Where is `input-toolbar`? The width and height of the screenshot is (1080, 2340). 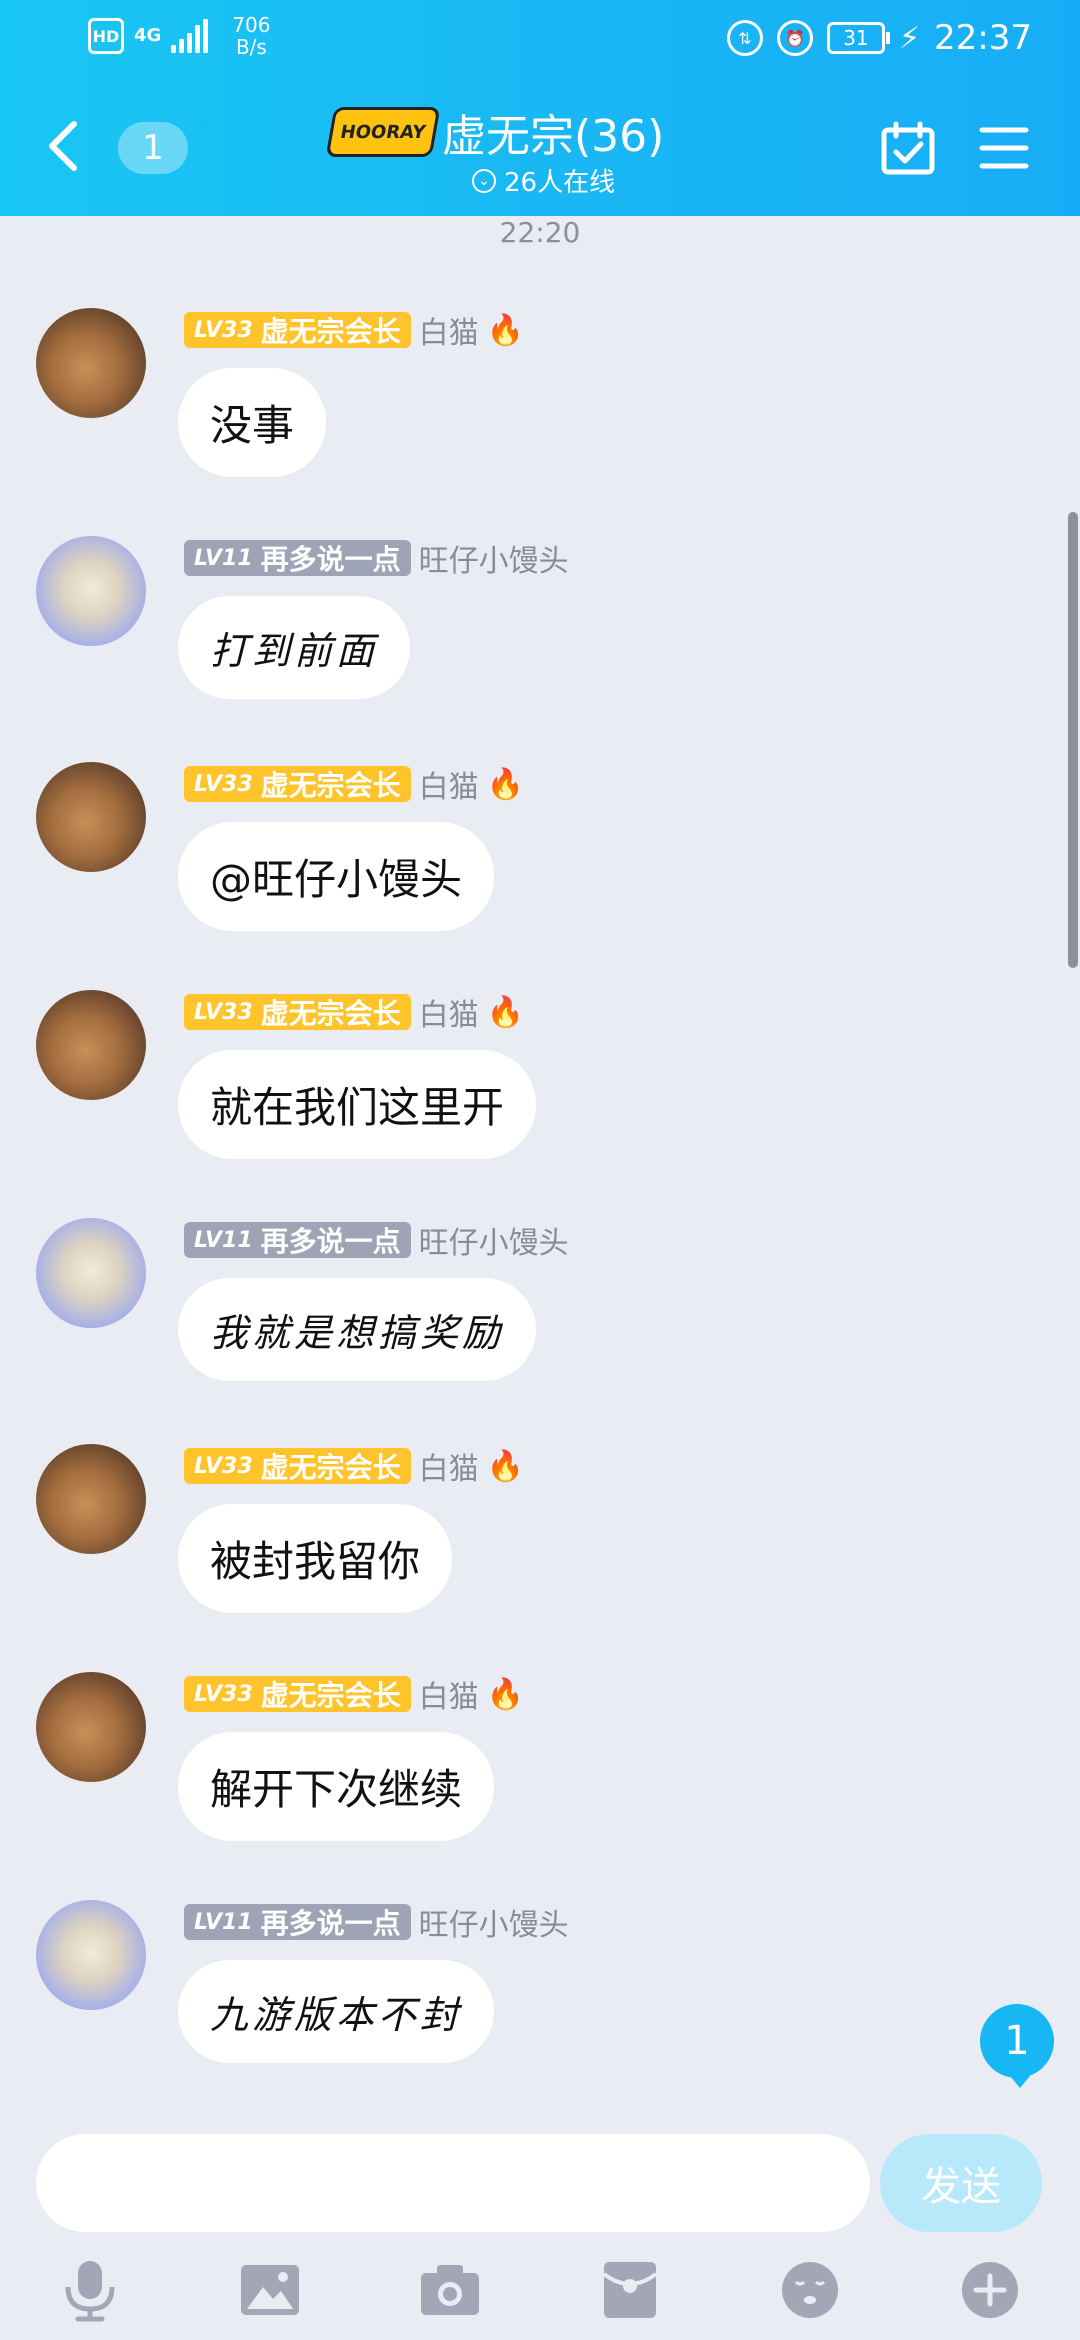 input-toolbar is located at coordinates (540, 2290).